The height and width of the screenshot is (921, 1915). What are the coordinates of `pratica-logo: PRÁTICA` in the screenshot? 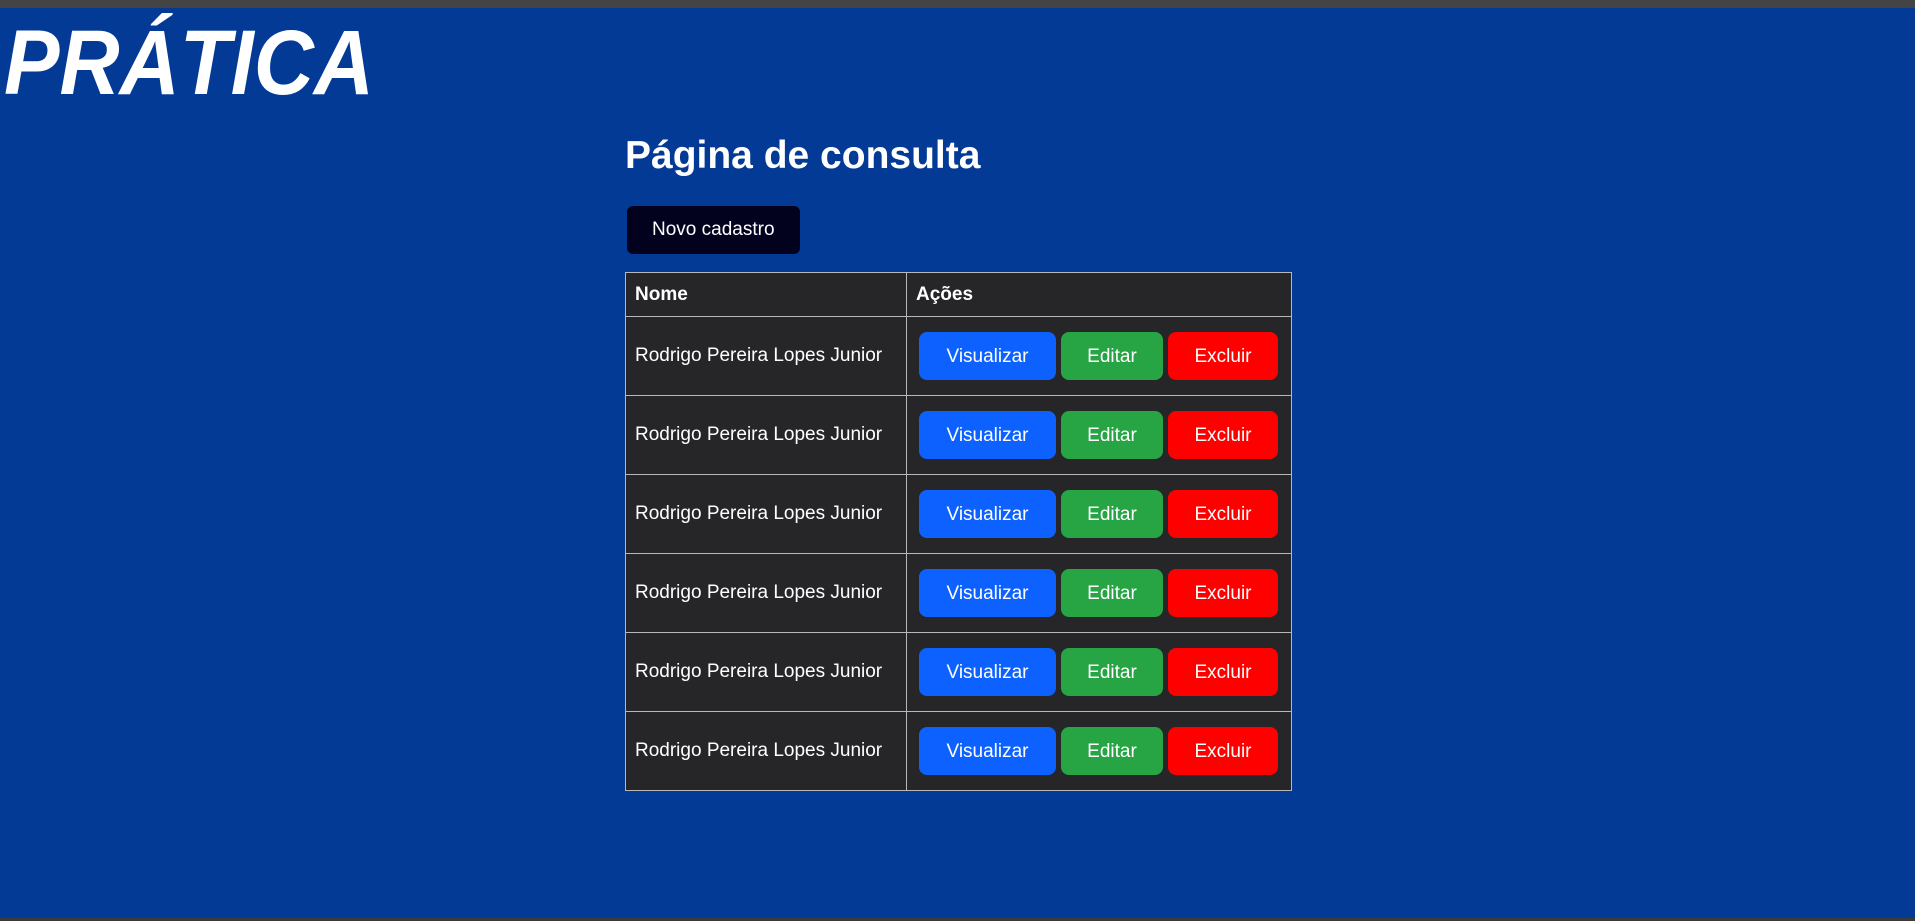 It's located at (189, 55).